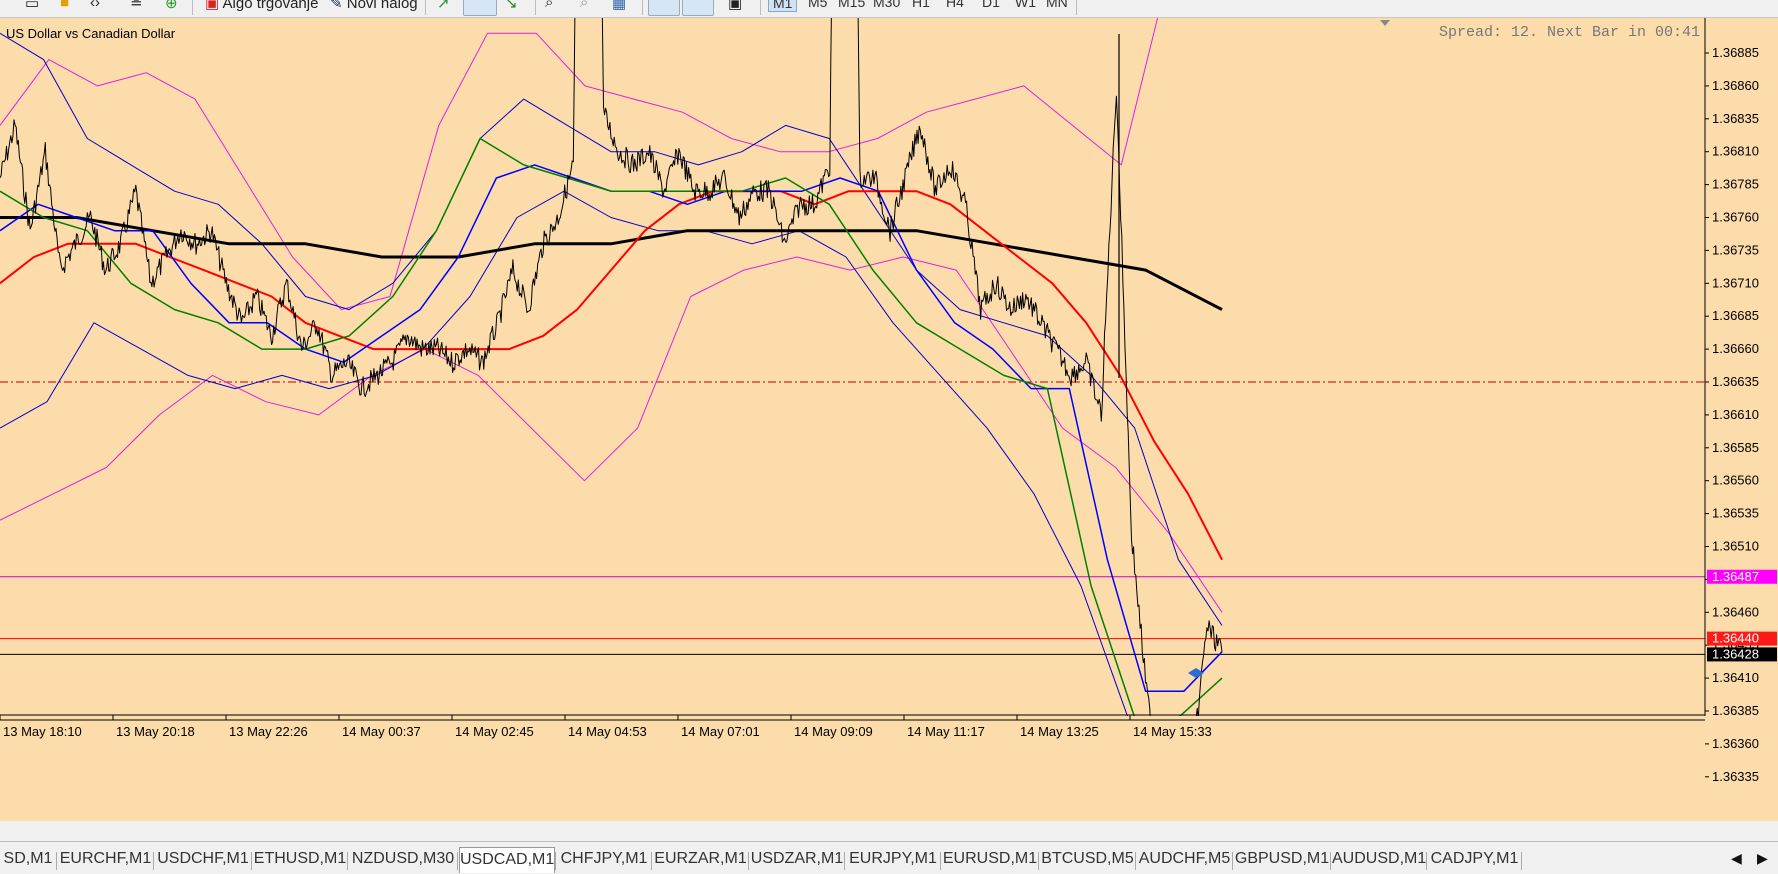  Describe the element at coordinates (1735, 447) in the screenshot. I see `y-tick-label: 1.36585` at that location.